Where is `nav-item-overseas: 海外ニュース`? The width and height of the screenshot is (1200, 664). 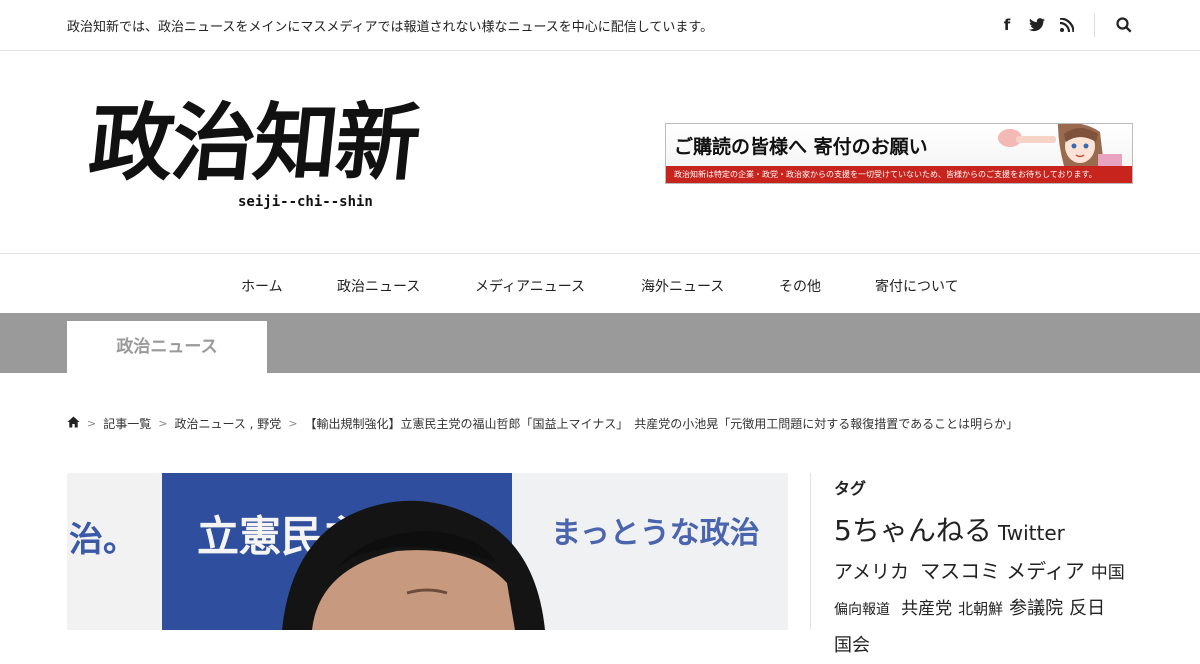
nav-item-overseas: 海外ニュース is located at coordinates (682, 286).